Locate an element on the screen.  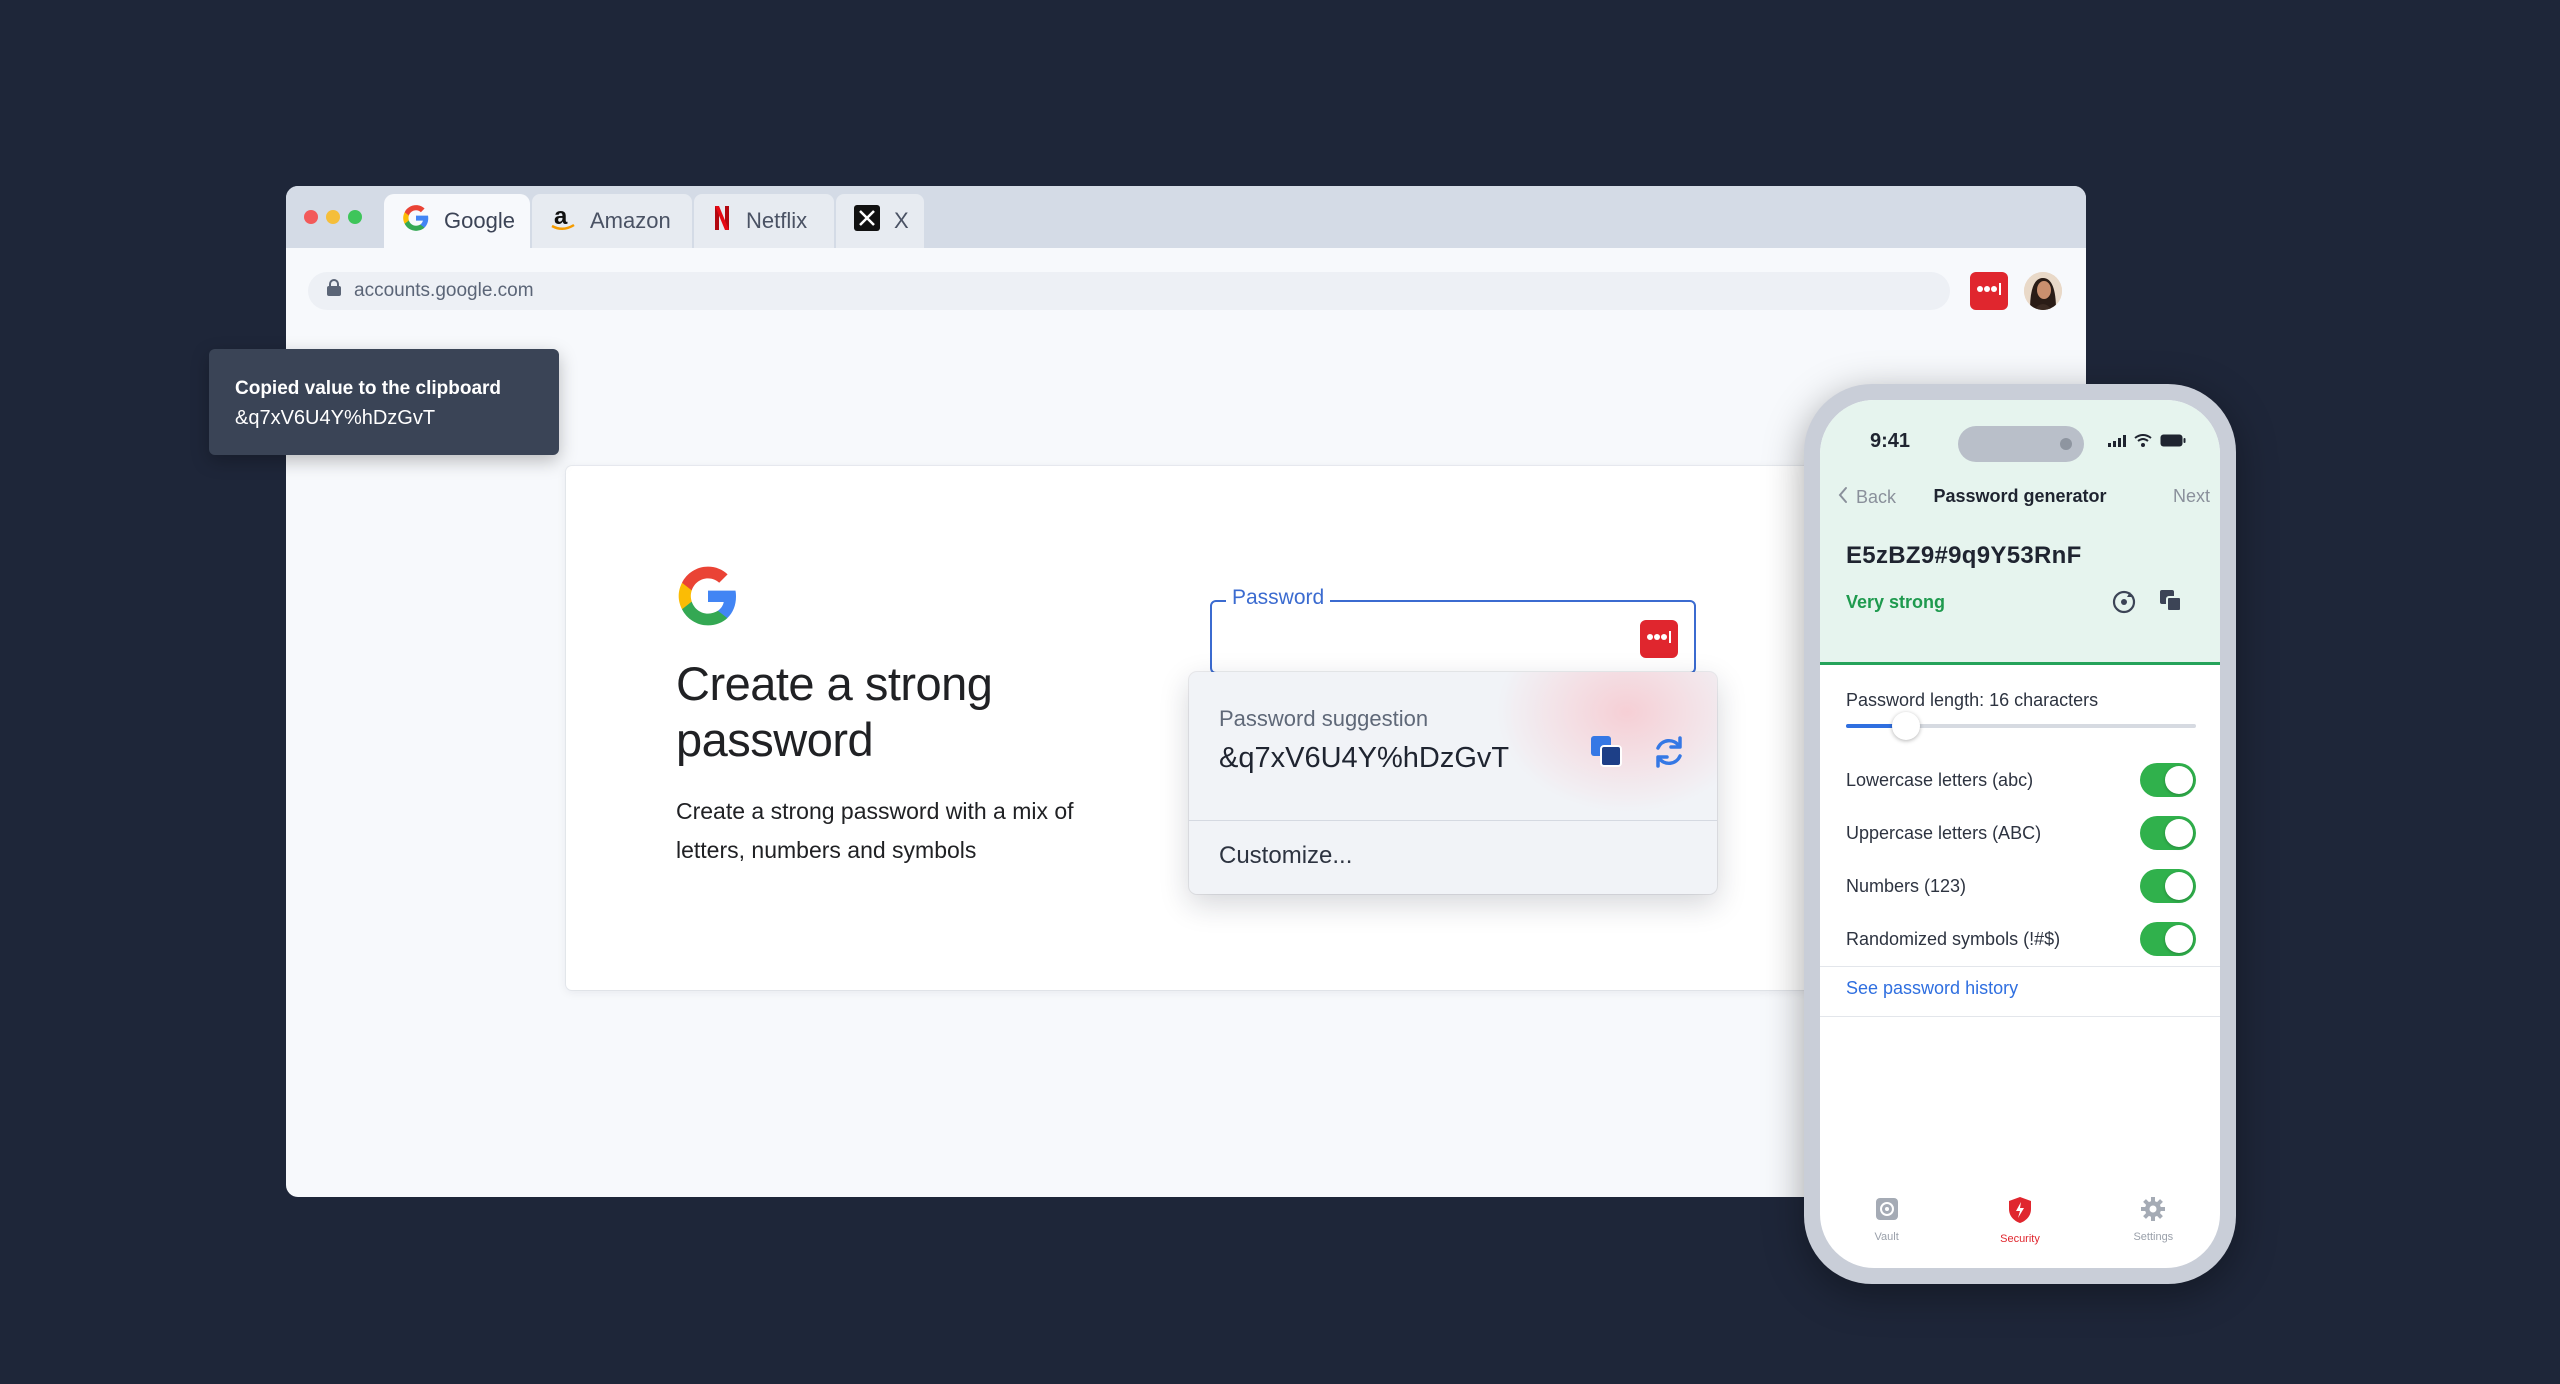
uppercase-toggle is located at coordinates (2168, 833).